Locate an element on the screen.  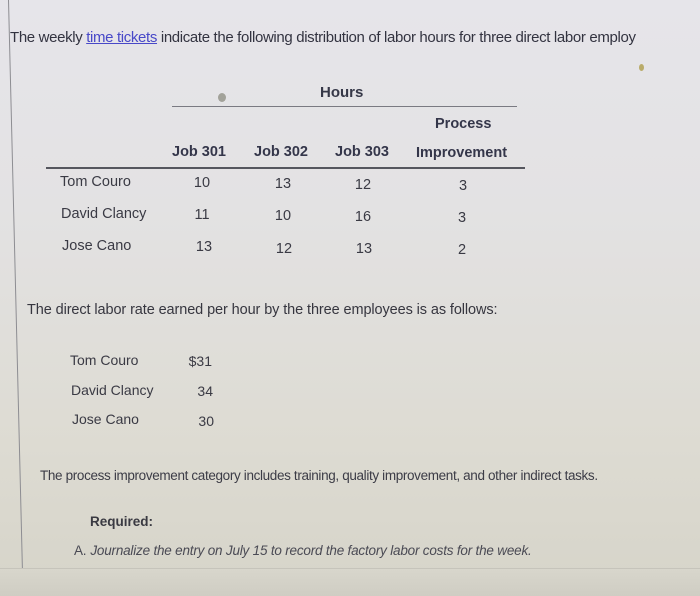
intro-before-link: The weekly is located at coordinates (48, 37).